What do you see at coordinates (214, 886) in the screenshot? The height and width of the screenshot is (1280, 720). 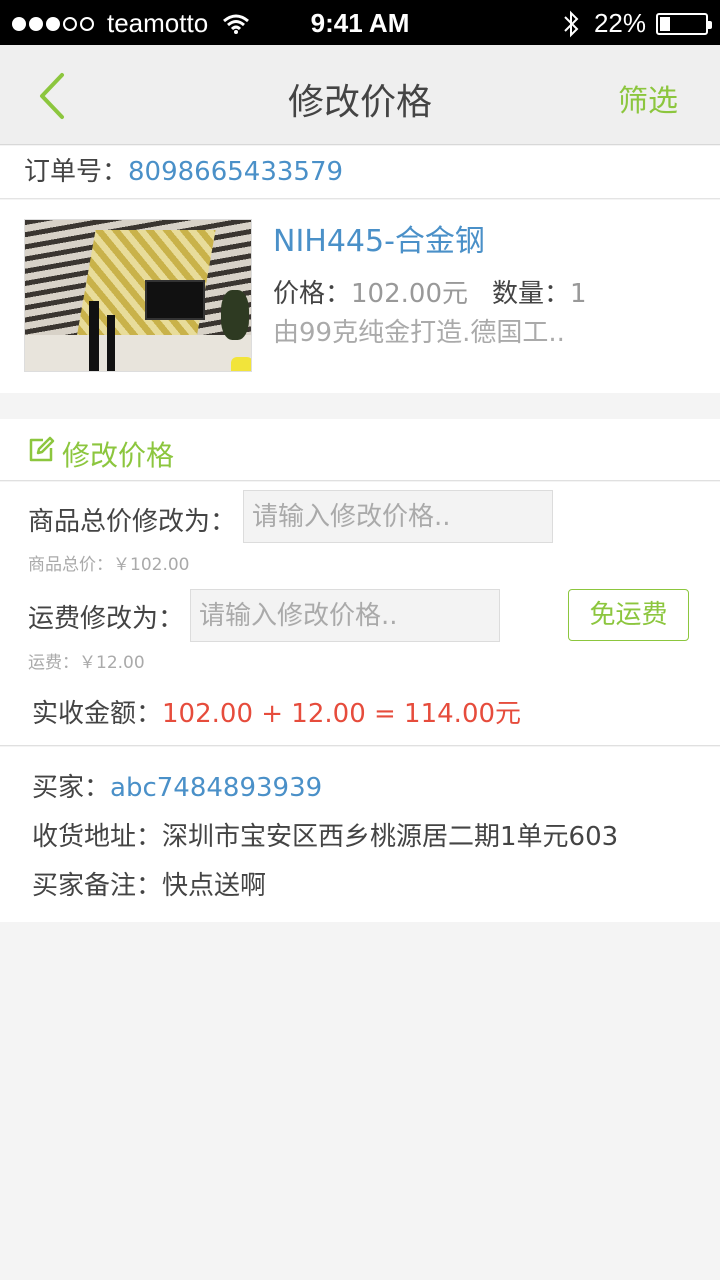 I see `note-value: 快点送啊` at bounding box center [214, 886].